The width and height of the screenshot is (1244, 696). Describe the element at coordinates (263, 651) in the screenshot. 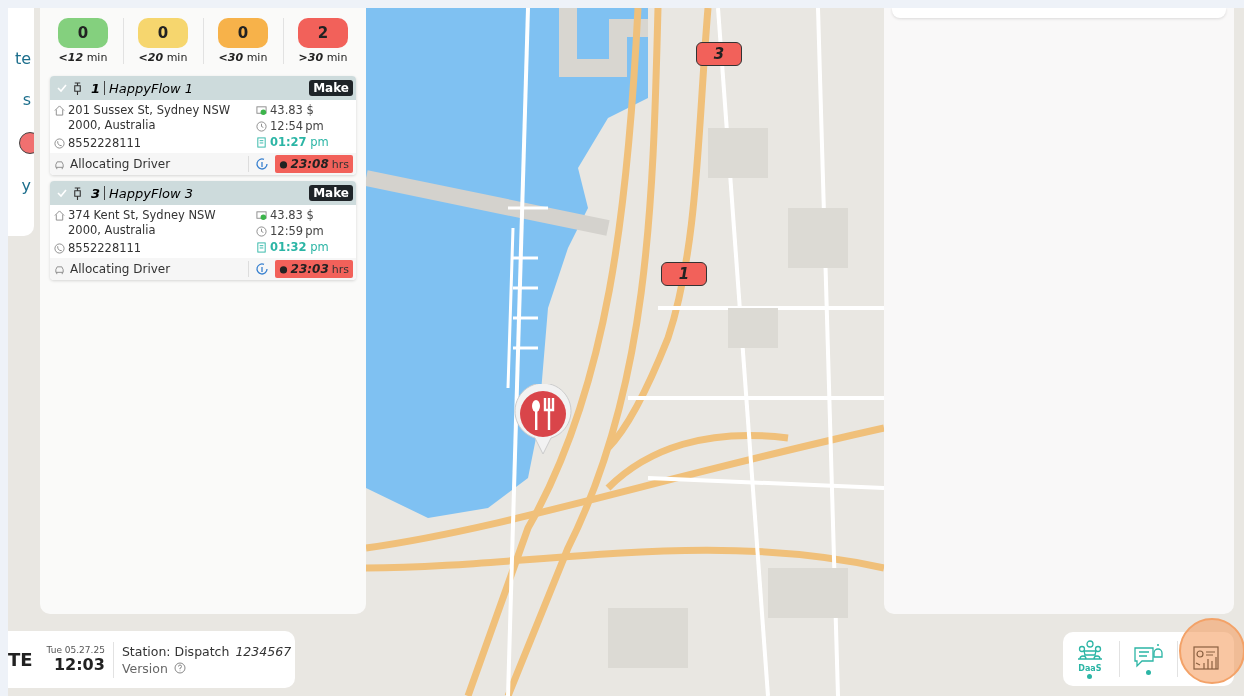

I see `station-id: 1234567` at that location.